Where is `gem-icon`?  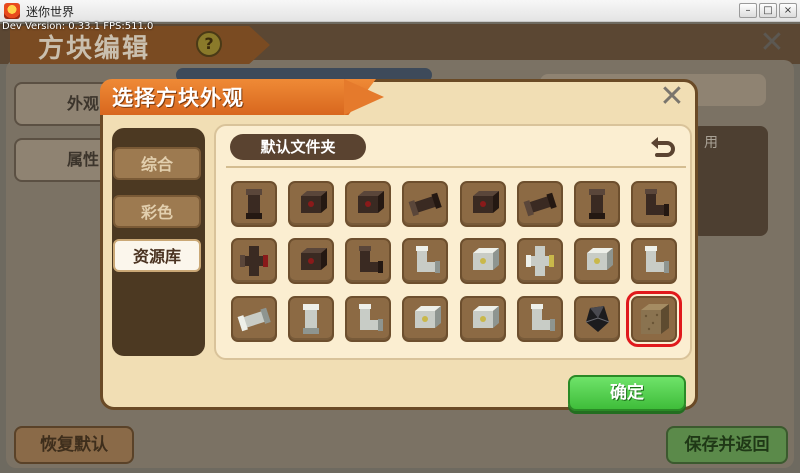 gem-icon is located at coordinates (597, 319).